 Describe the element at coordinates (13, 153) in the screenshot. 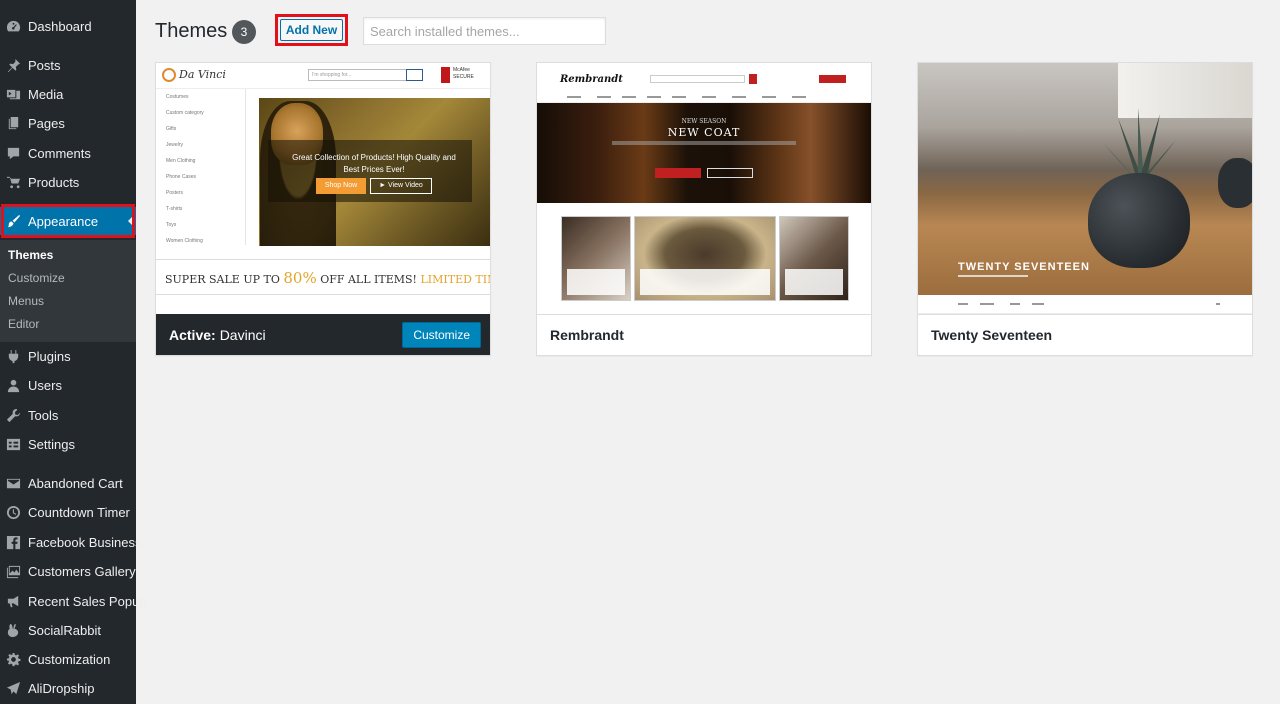

I see `comment-icon` at that location.